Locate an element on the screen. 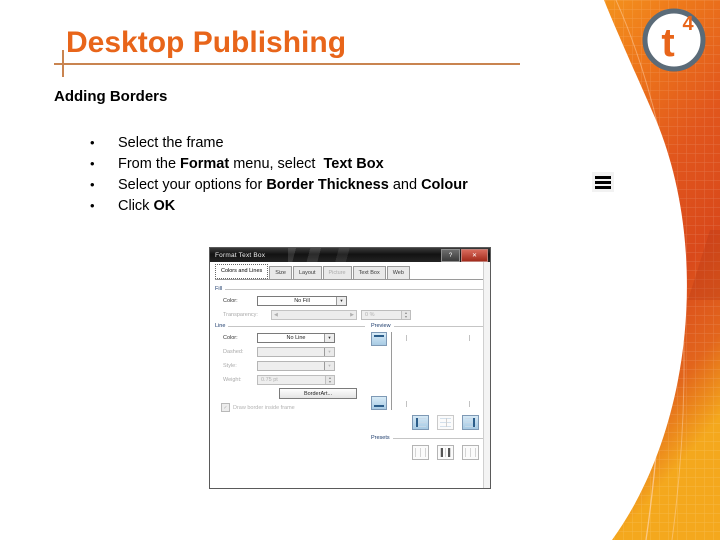 Image resolution: width=720 pixels, height=540 pixels. bullet-text: Click OK is located at coordinates (147, 206).